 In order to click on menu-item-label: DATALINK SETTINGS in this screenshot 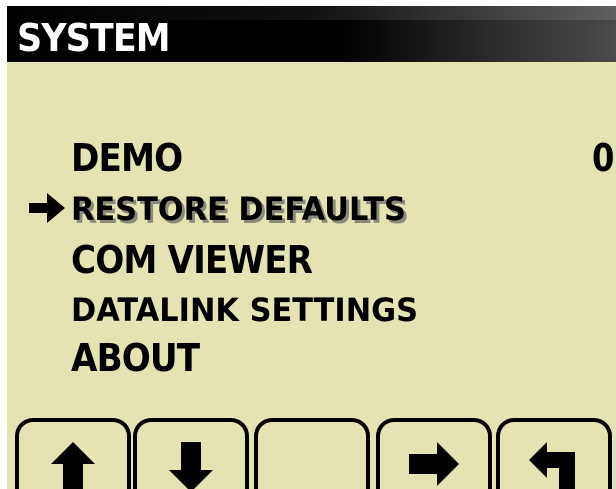, I will do `click(245, 310)`.